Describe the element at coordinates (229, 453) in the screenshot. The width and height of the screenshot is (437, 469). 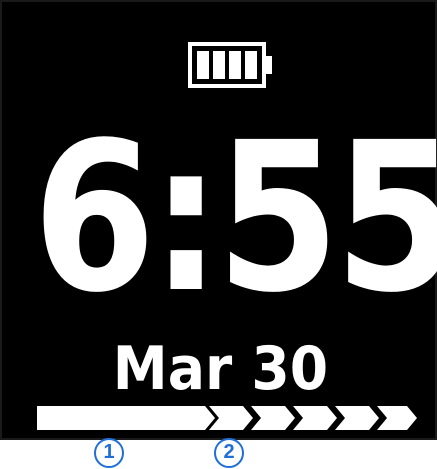
I see `callout-2: 2` at that location.